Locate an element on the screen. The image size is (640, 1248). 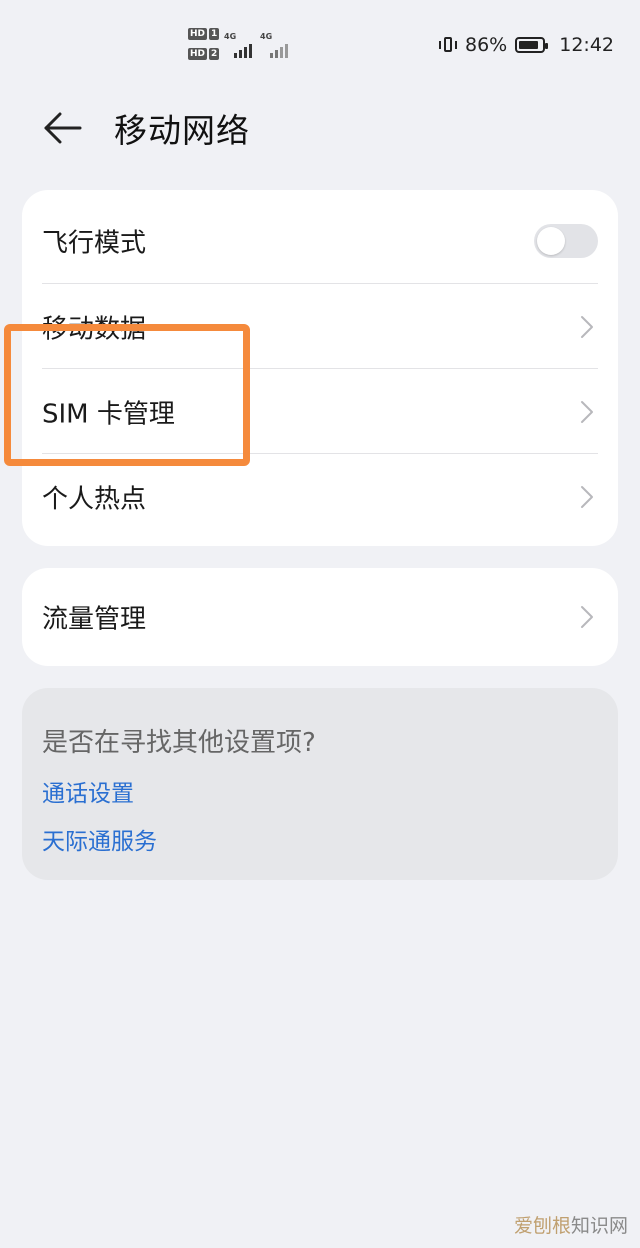
watermark-part2: 知识网 is located at coordinates (599, 1226).